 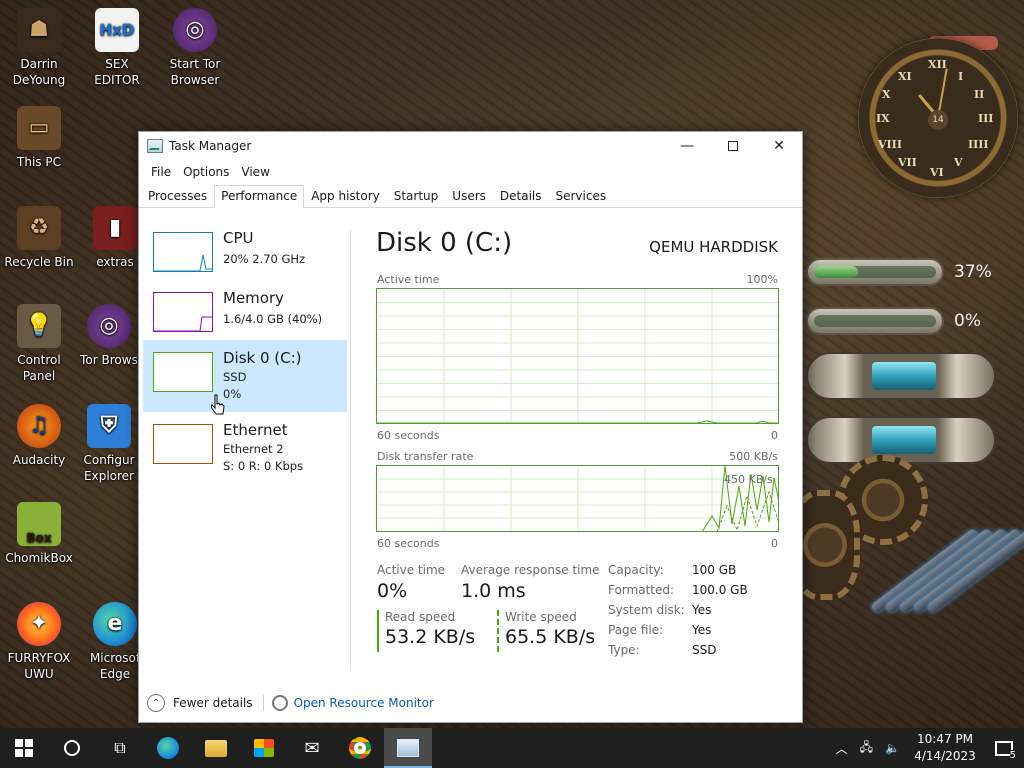 I want to click on notification-button: 5, so click(x=1004, y=748).